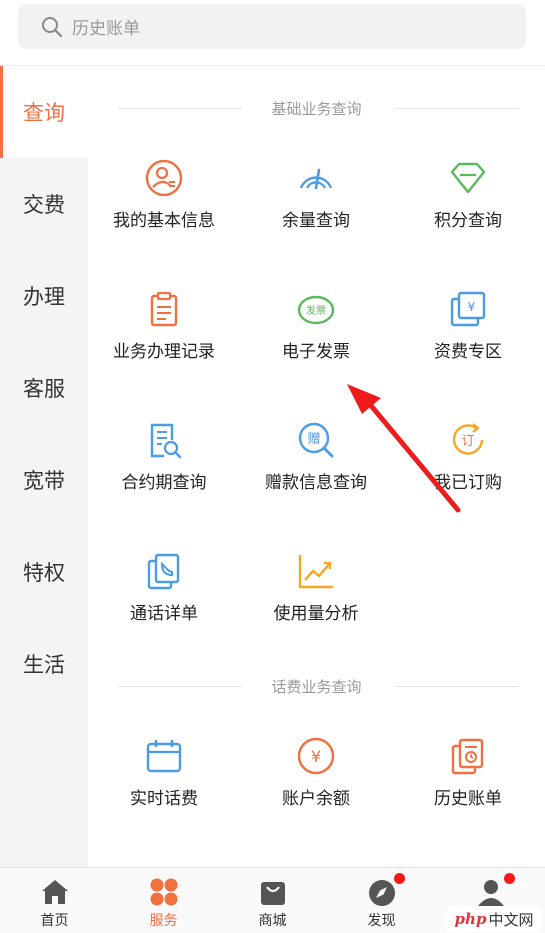 Image resolution: width=545 pixels, height=933 pixels. Describe the element at coordinates (164, 178) in the screenshot. I see `user-info-icon` at that location.